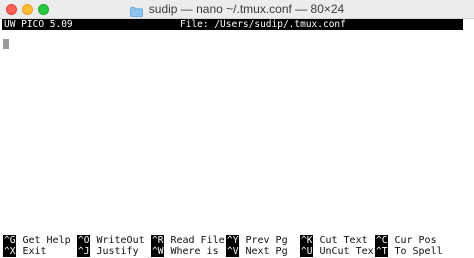 This screenshot has width=474, height=258. I want to click on shortcut-label: UnCut Text, so click(349, 251).